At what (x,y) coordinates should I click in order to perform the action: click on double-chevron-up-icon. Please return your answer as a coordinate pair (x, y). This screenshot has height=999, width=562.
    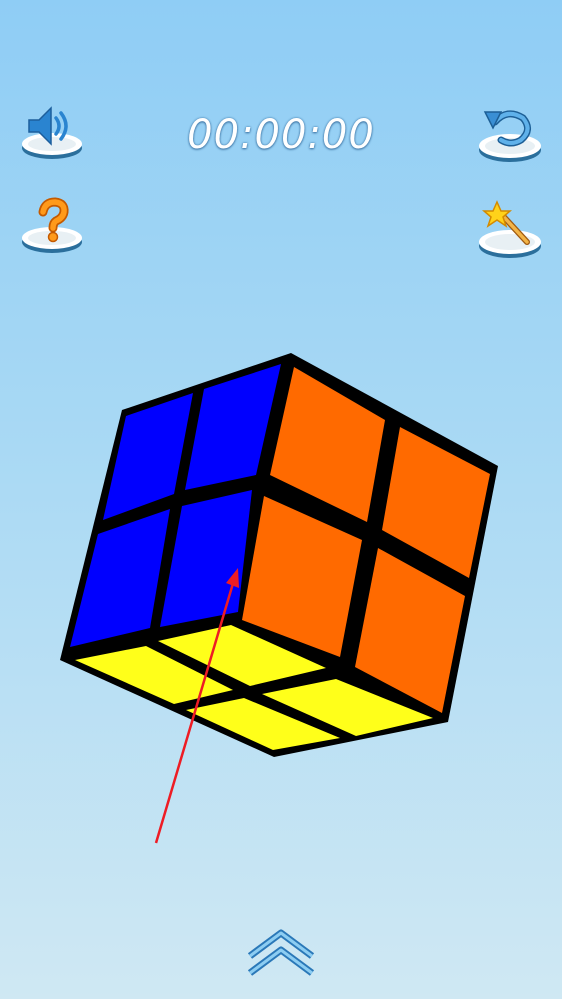
    Looking at the image, I should click on (281, 952).